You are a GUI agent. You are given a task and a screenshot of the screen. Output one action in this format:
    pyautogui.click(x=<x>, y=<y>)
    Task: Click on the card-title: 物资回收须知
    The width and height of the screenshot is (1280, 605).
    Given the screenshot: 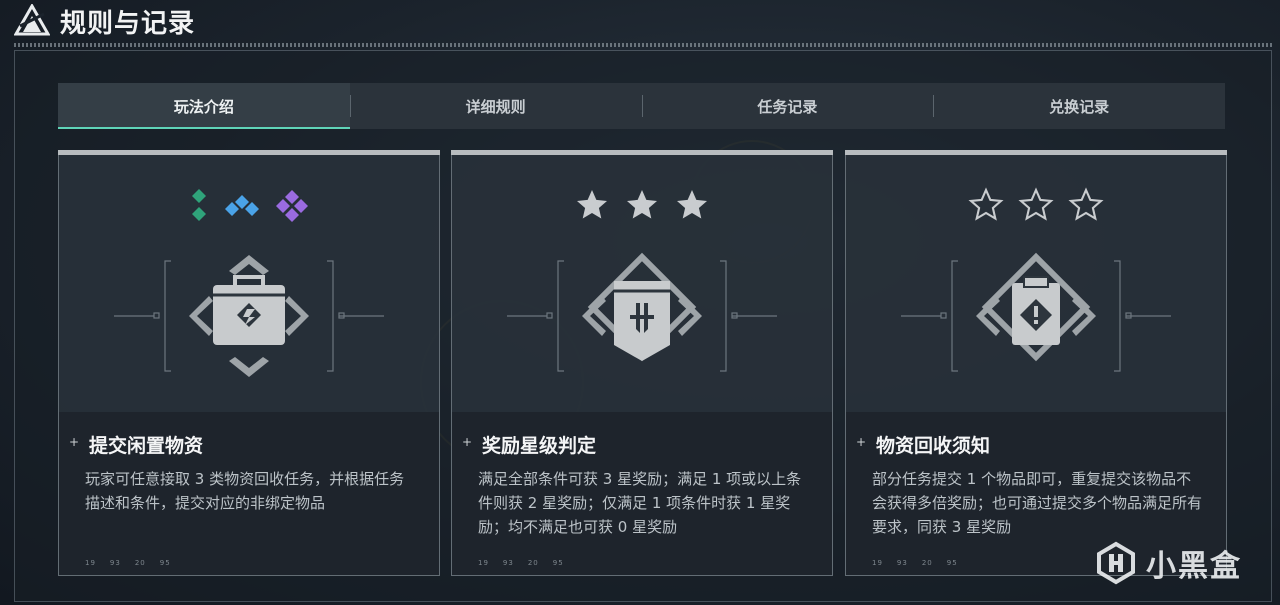 What is the action you would take?
    pyautogui.click(x=933, y=446)
    